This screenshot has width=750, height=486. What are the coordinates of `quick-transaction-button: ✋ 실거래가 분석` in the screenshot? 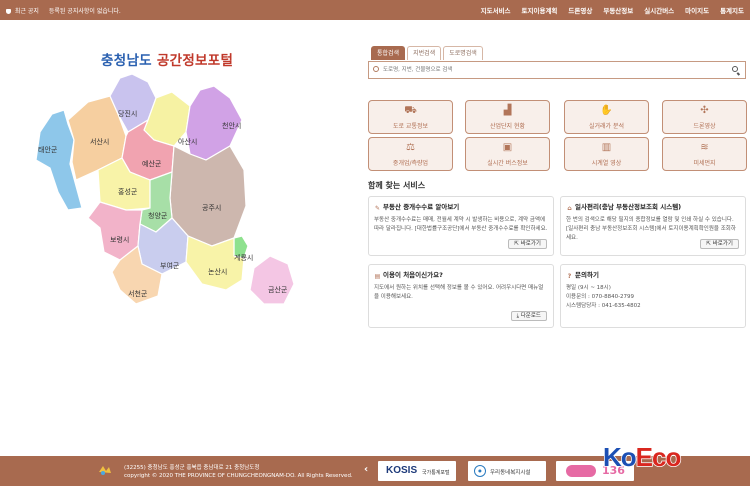 It's located at (606, 117).